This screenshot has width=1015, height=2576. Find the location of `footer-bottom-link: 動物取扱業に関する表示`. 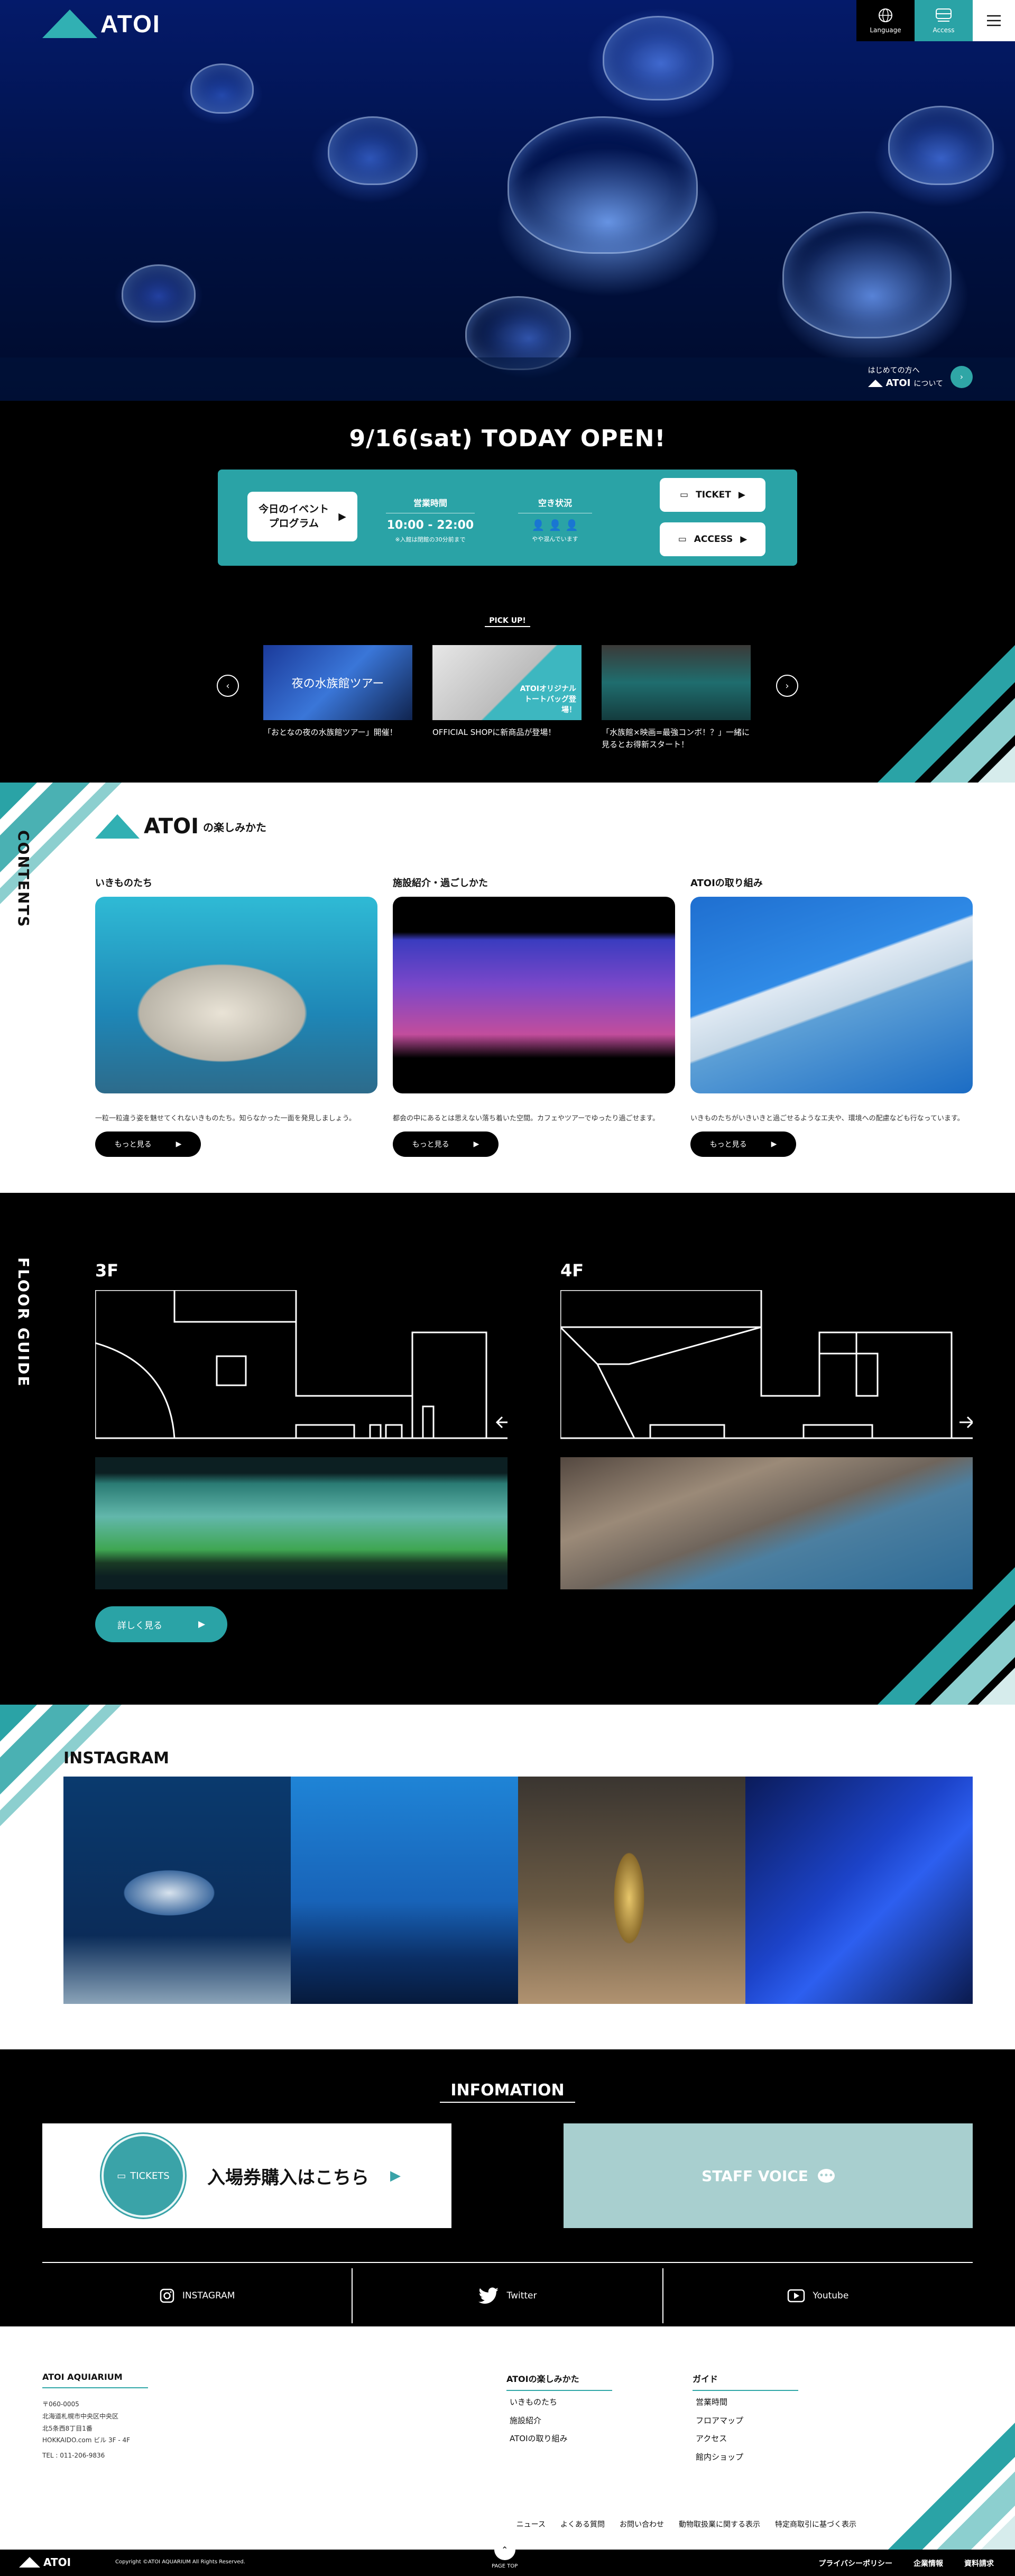

footer-bottom-link: 動物取扱業に関する表示 is located at coordinates (719, 2524).